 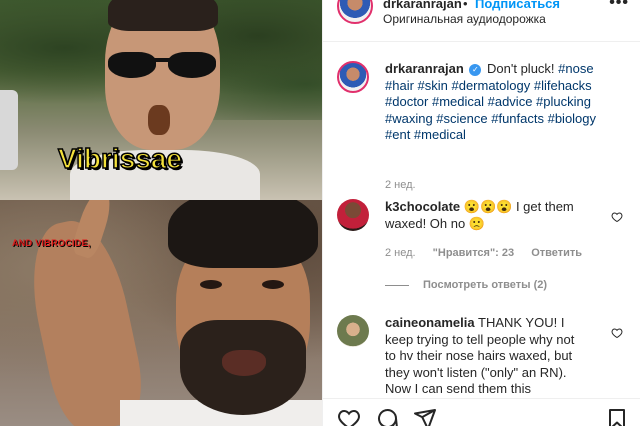 I want to click on comment-text: THANK YOU! I, so click(x=521, y=322).